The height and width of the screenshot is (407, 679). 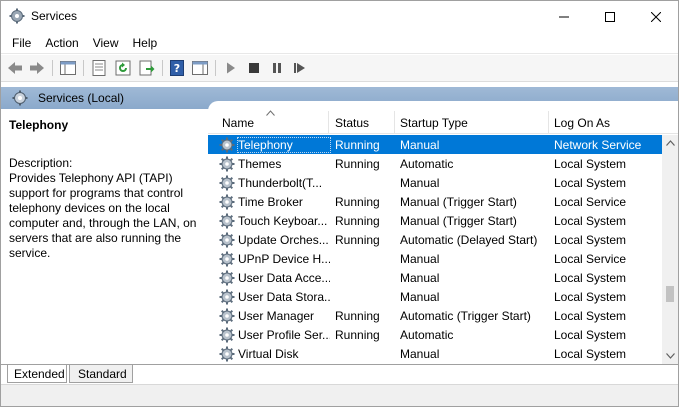 I want to click on restart-service-icon, so click(x=300, y=68).